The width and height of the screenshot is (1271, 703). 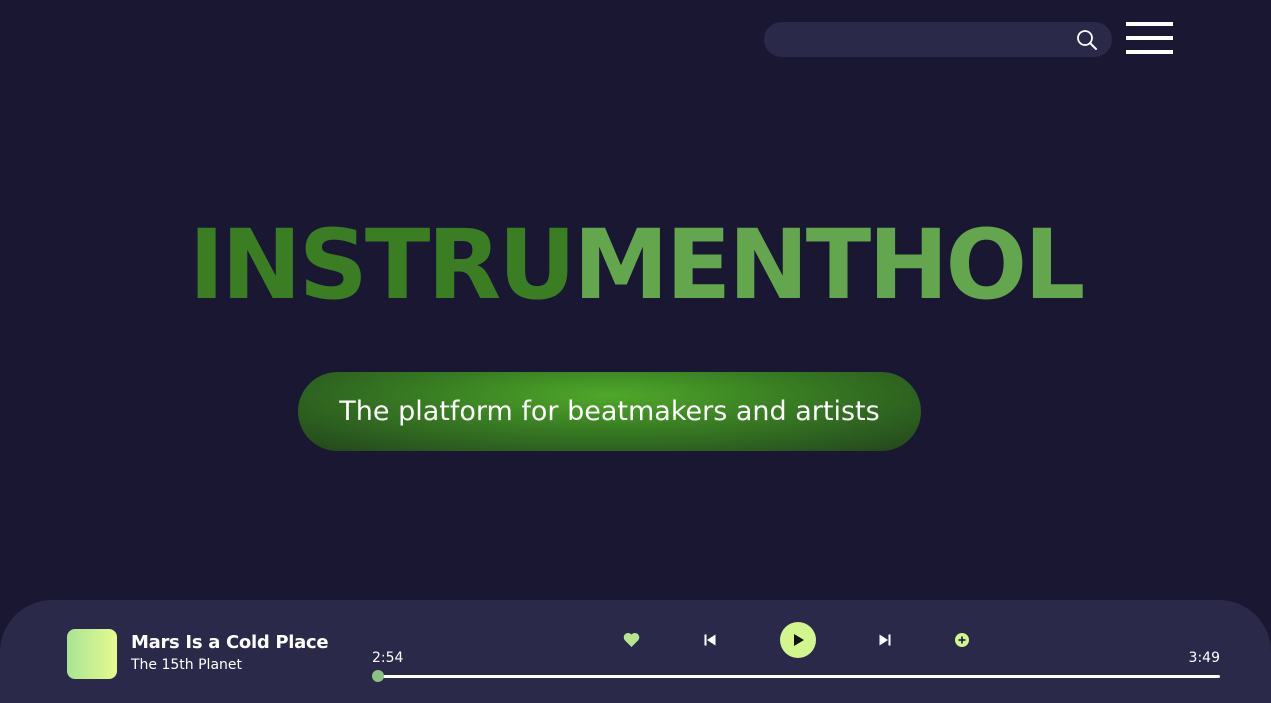 I want to click on tagline-pill: The platform for beatmakers and artists, so click(x=609, y=411).